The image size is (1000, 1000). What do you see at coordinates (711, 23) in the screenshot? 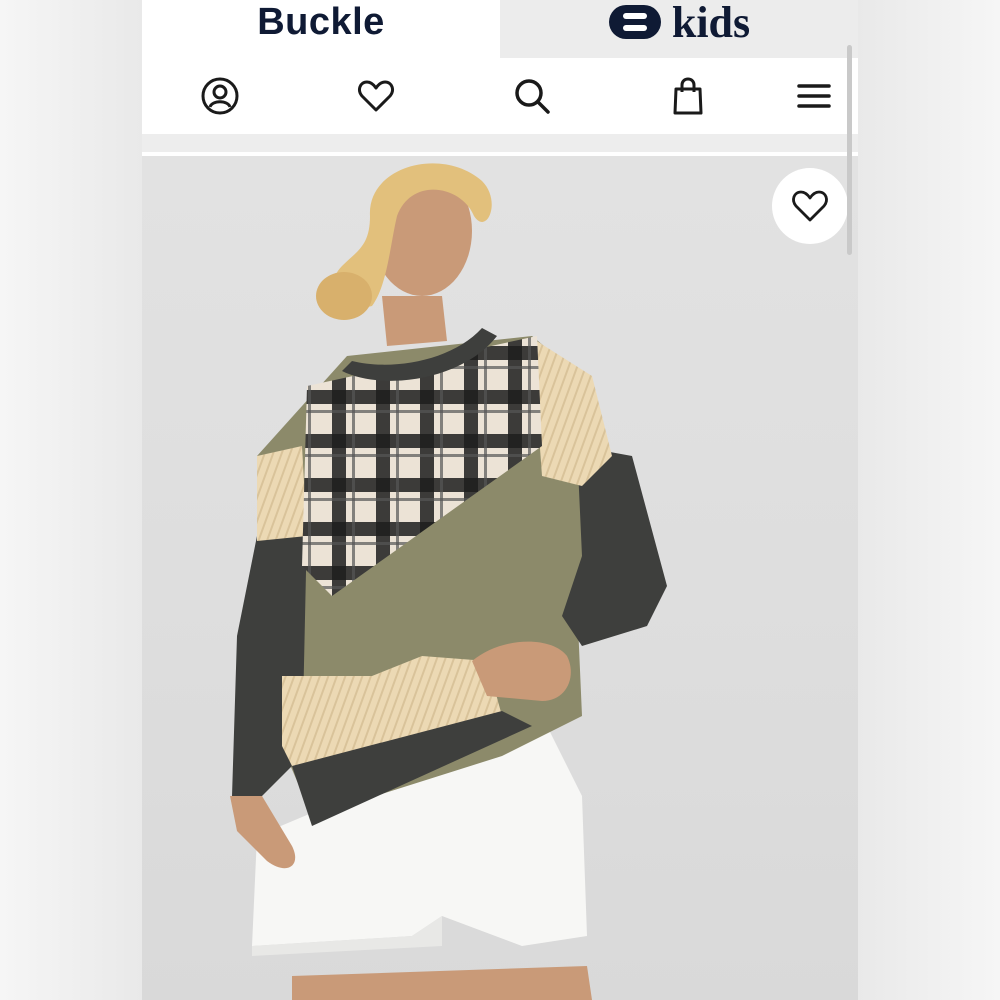
I see `kids-logo-text: kids` at bounding box center [711, 23].